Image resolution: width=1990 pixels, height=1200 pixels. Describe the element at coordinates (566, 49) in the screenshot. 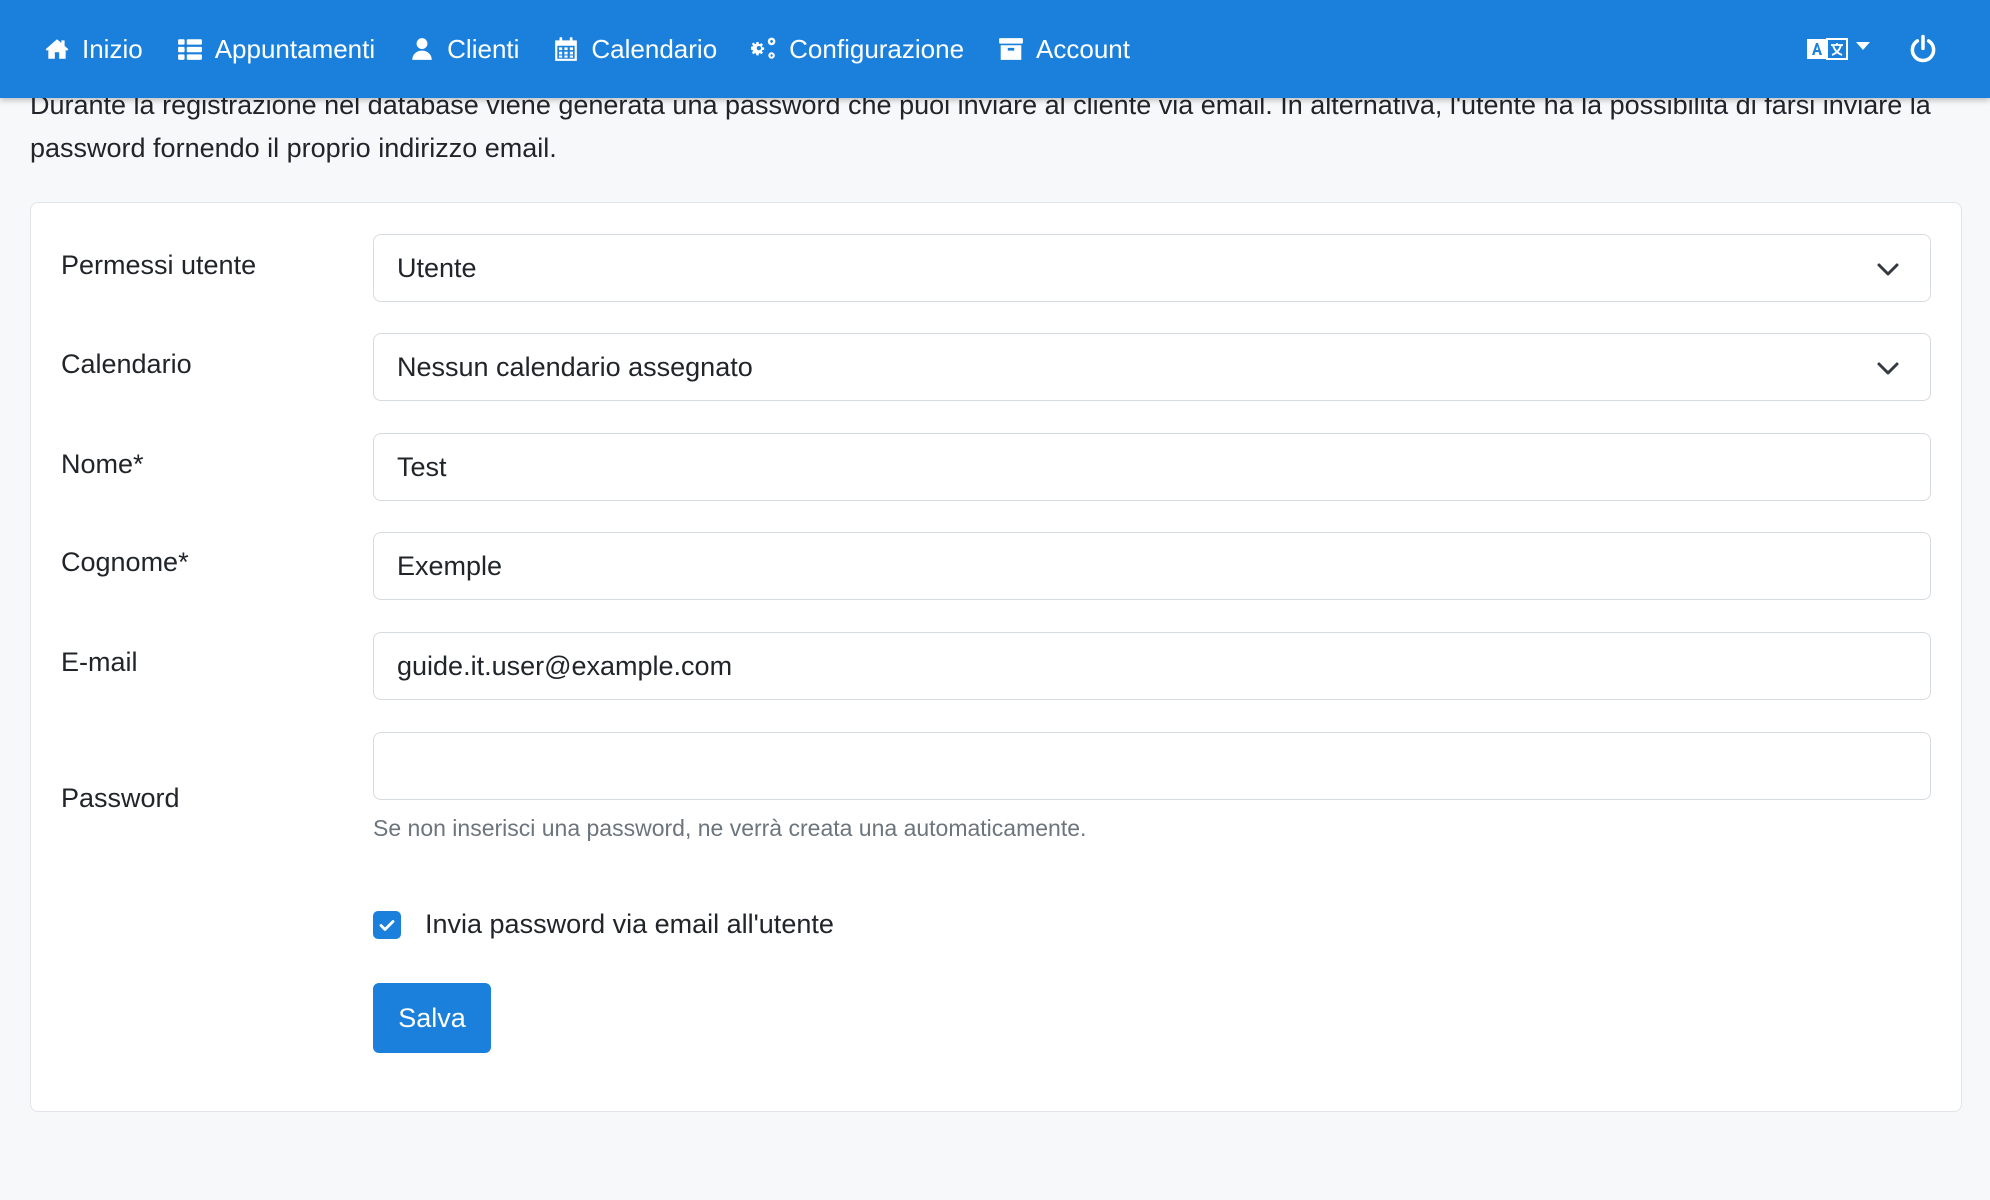

I see `calendar-icon` at that location.